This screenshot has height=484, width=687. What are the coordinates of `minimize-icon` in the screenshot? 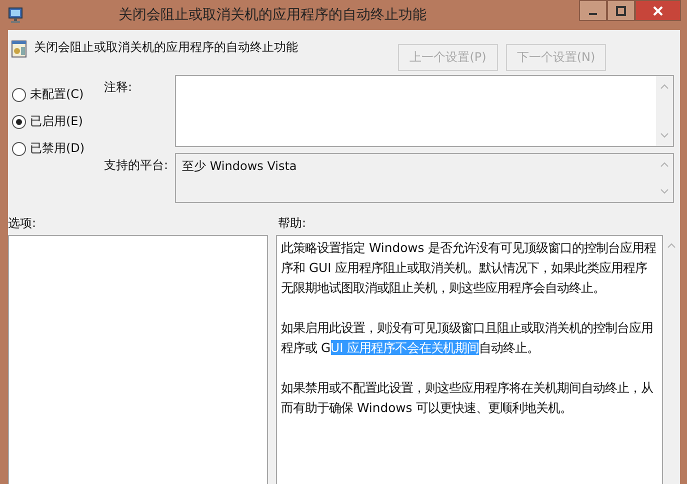 It's located at (593, 13).